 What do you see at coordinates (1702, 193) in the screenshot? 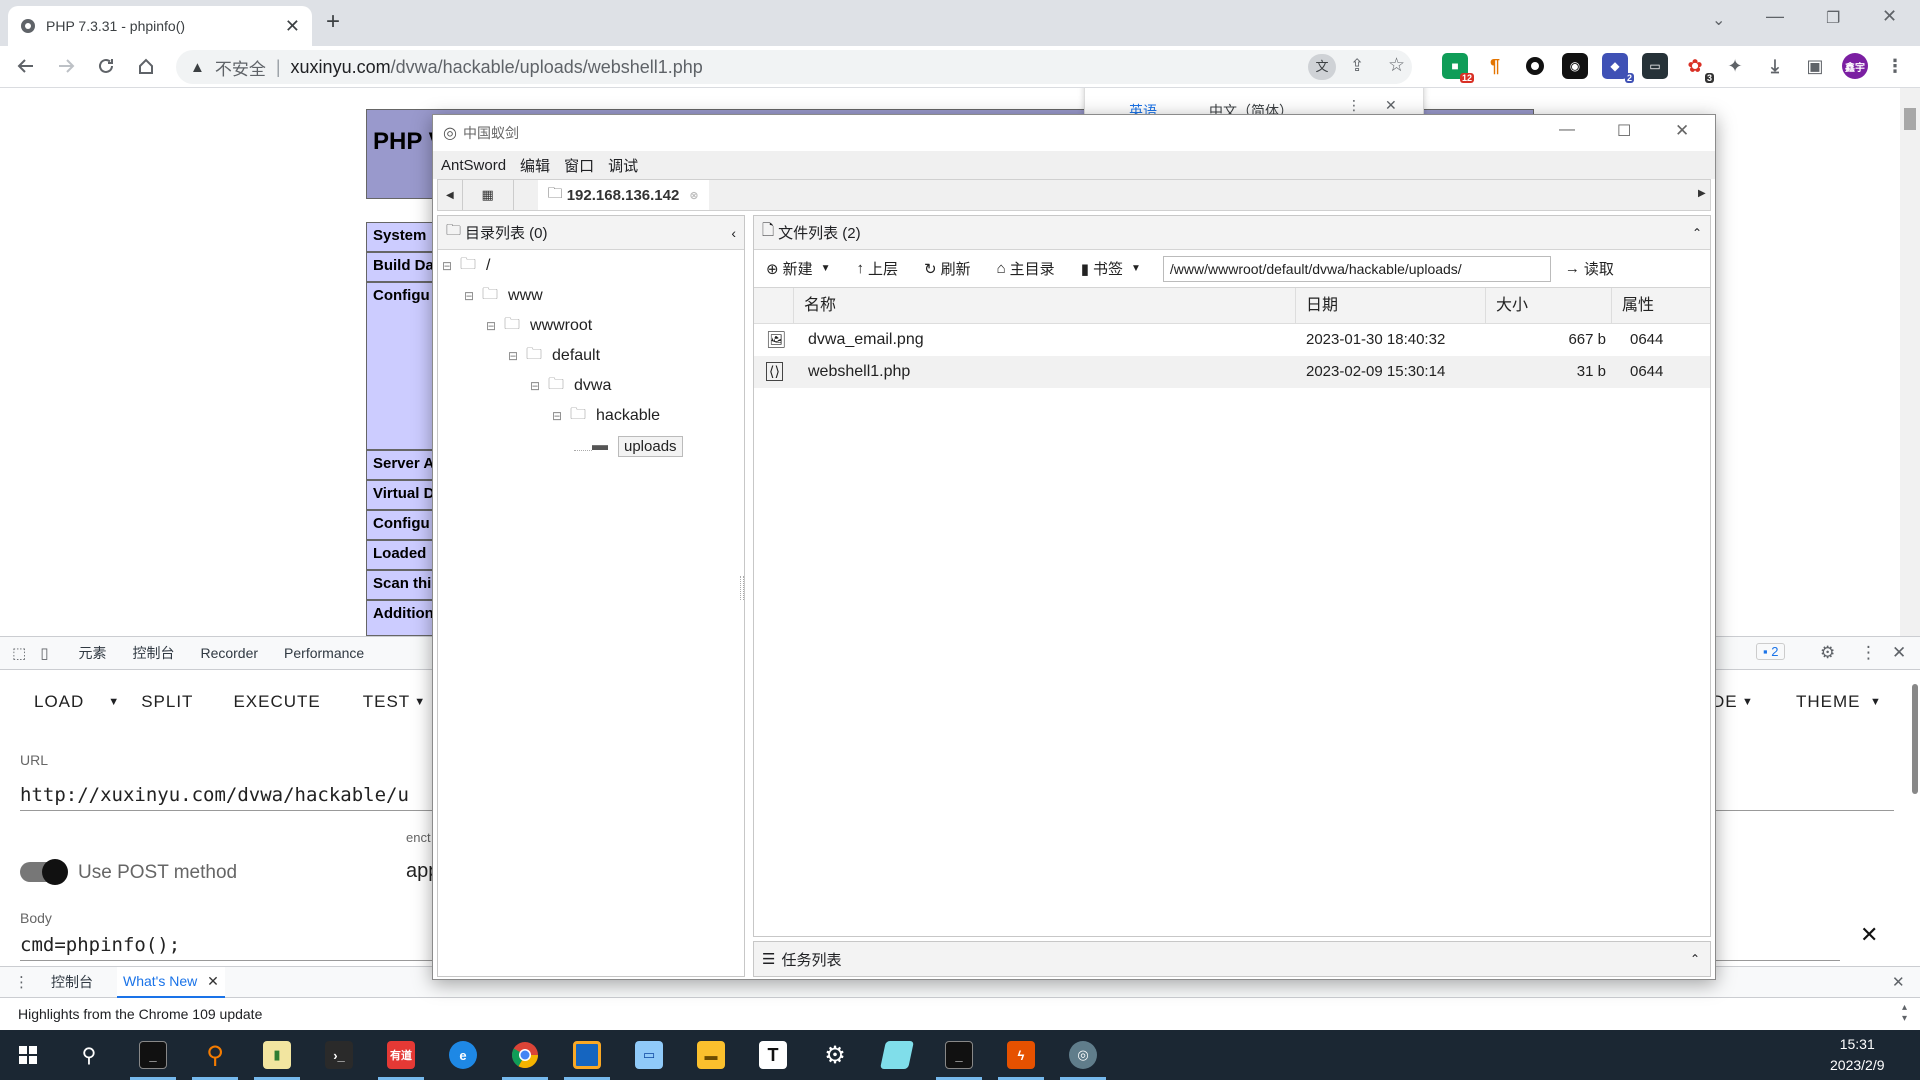
I see `tab-scroll-right-icon: ▶` at bounding box center [1702, 193].